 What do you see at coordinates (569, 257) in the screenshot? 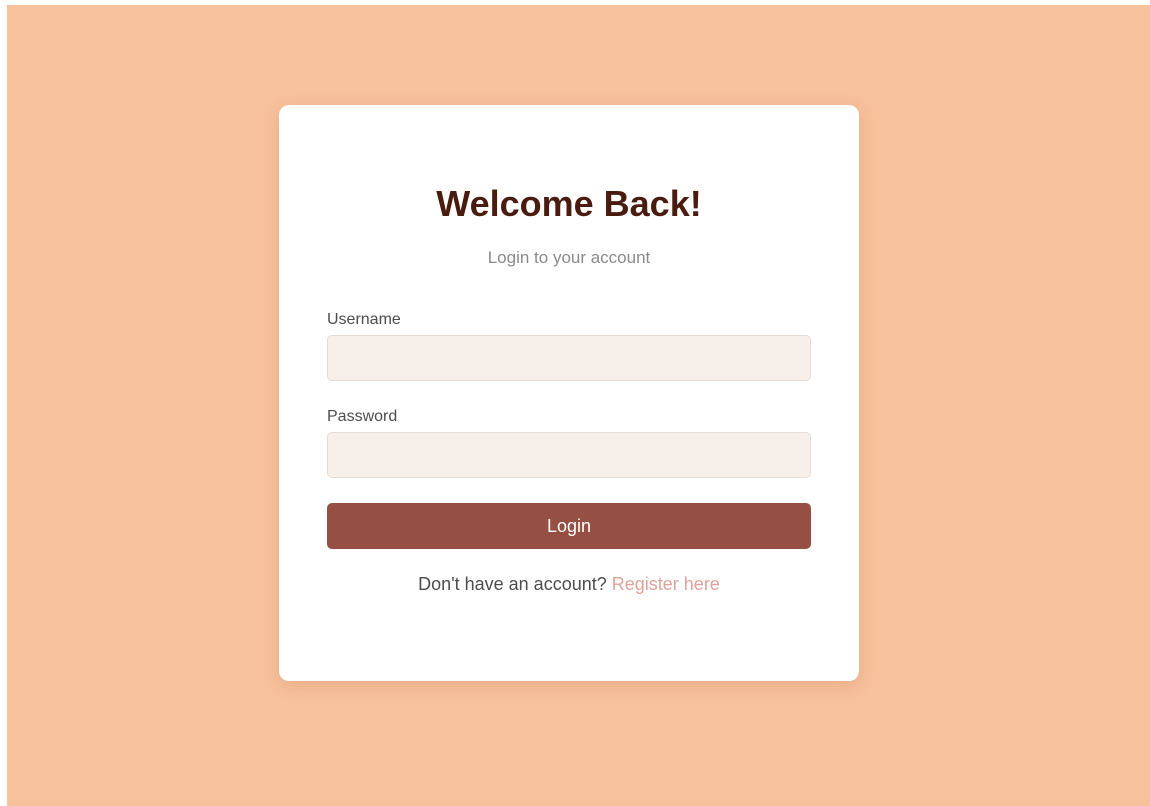
I see `page-subtitle: Login to your account` at bounding box center [569, 257].